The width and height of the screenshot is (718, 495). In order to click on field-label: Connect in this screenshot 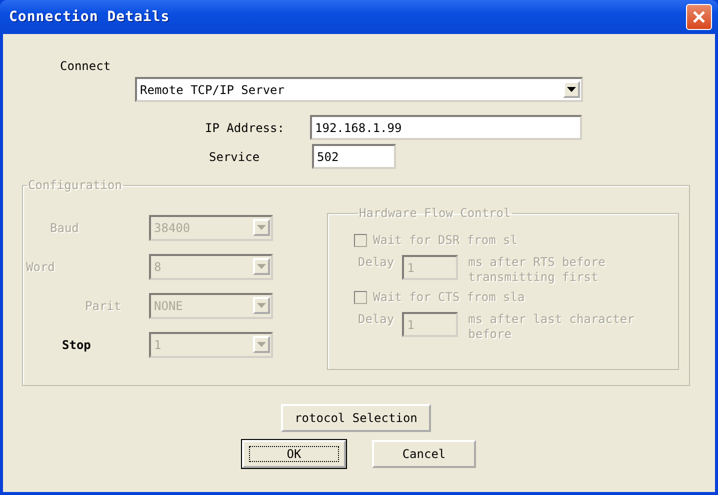, I will do `click(86, 66)`.